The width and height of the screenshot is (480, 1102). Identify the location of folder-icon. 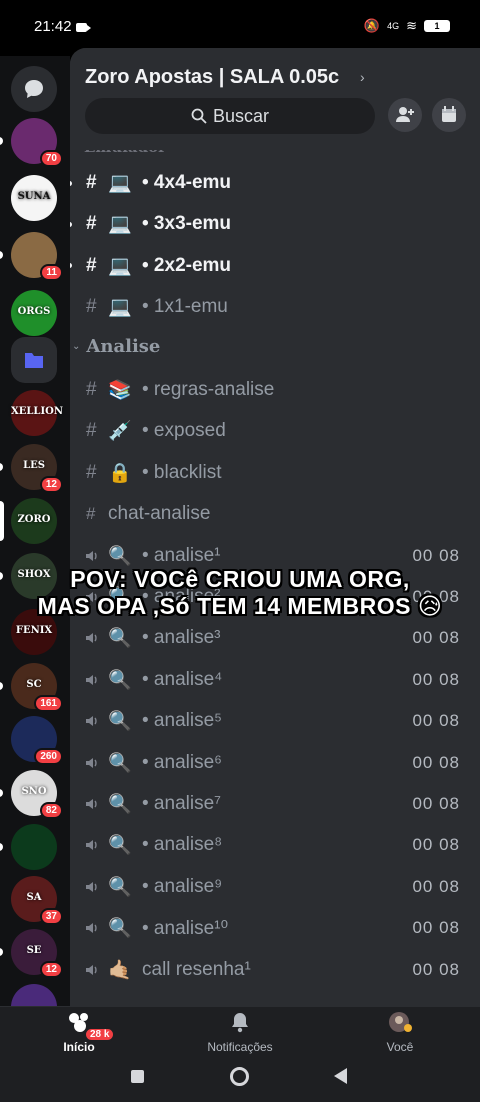
(34, 360).